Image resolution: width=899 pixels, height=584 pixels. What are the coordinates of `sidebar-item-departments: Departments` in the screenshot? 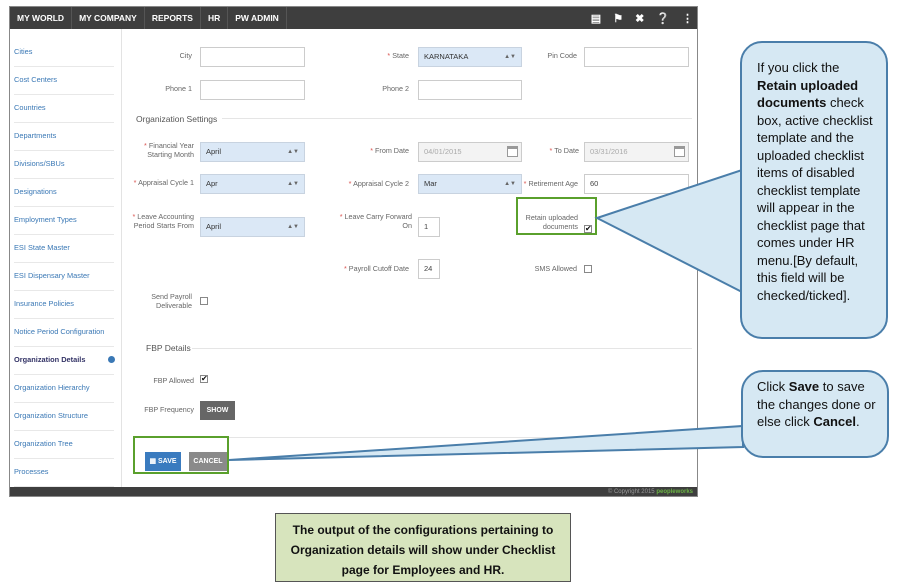 It's located at (64, 137).